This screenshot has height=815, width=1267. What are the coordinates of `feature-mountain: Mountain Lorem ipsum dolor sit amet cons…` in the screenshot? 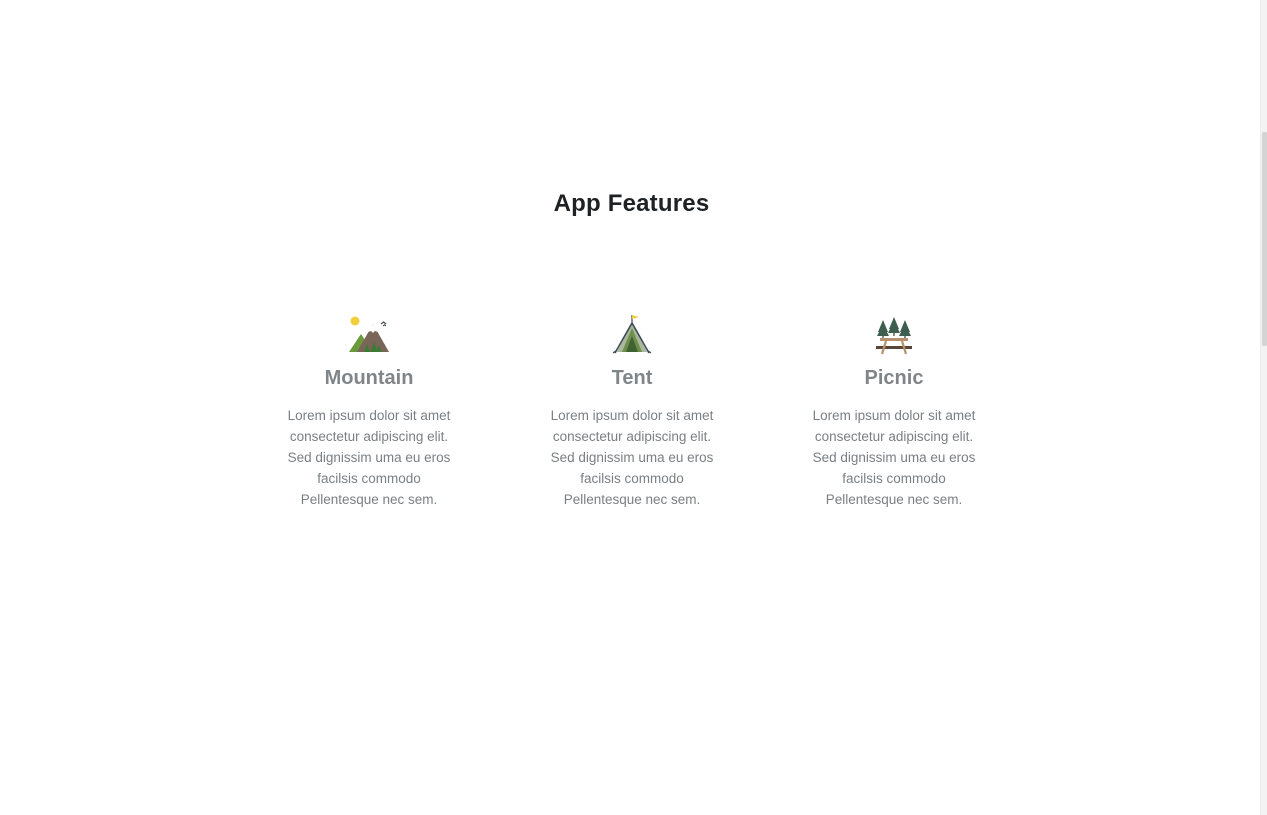 It's located at (369, 411).